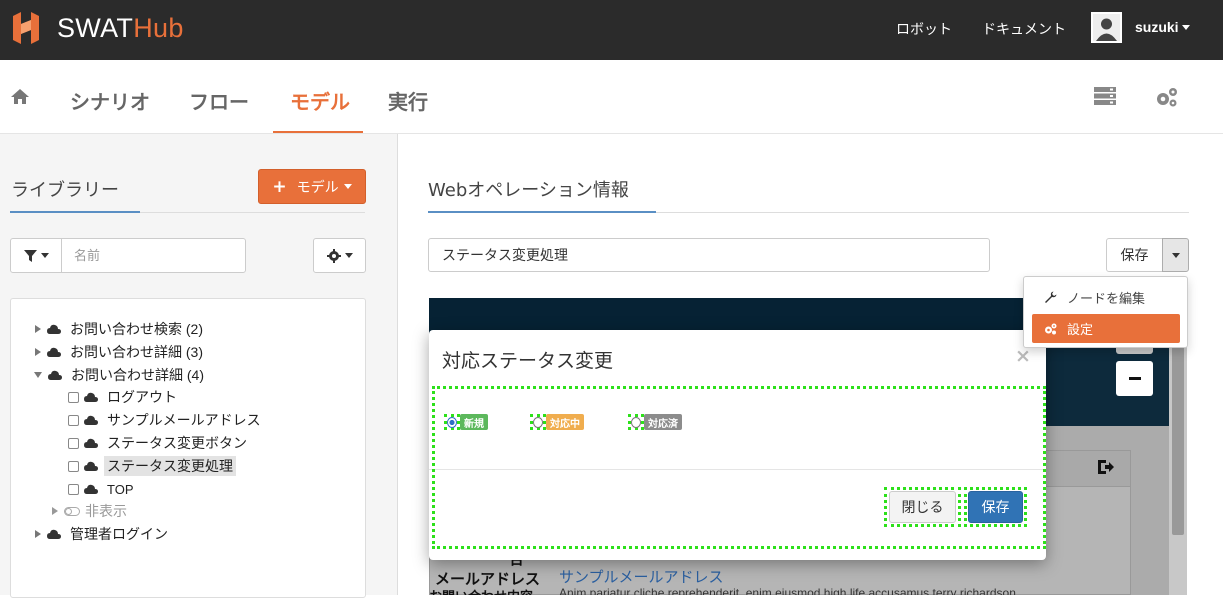  I want to click on library-title-underline, so click(75, 212).